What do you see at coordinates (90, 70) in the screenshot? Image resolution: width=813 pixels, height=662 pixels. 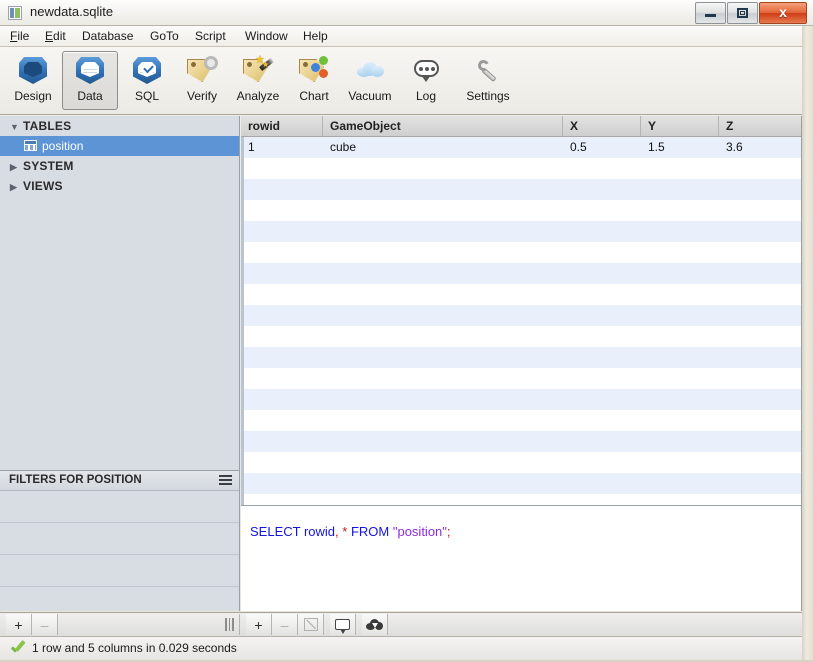 I see `database-data-icon` at bounding box center [90, 70].